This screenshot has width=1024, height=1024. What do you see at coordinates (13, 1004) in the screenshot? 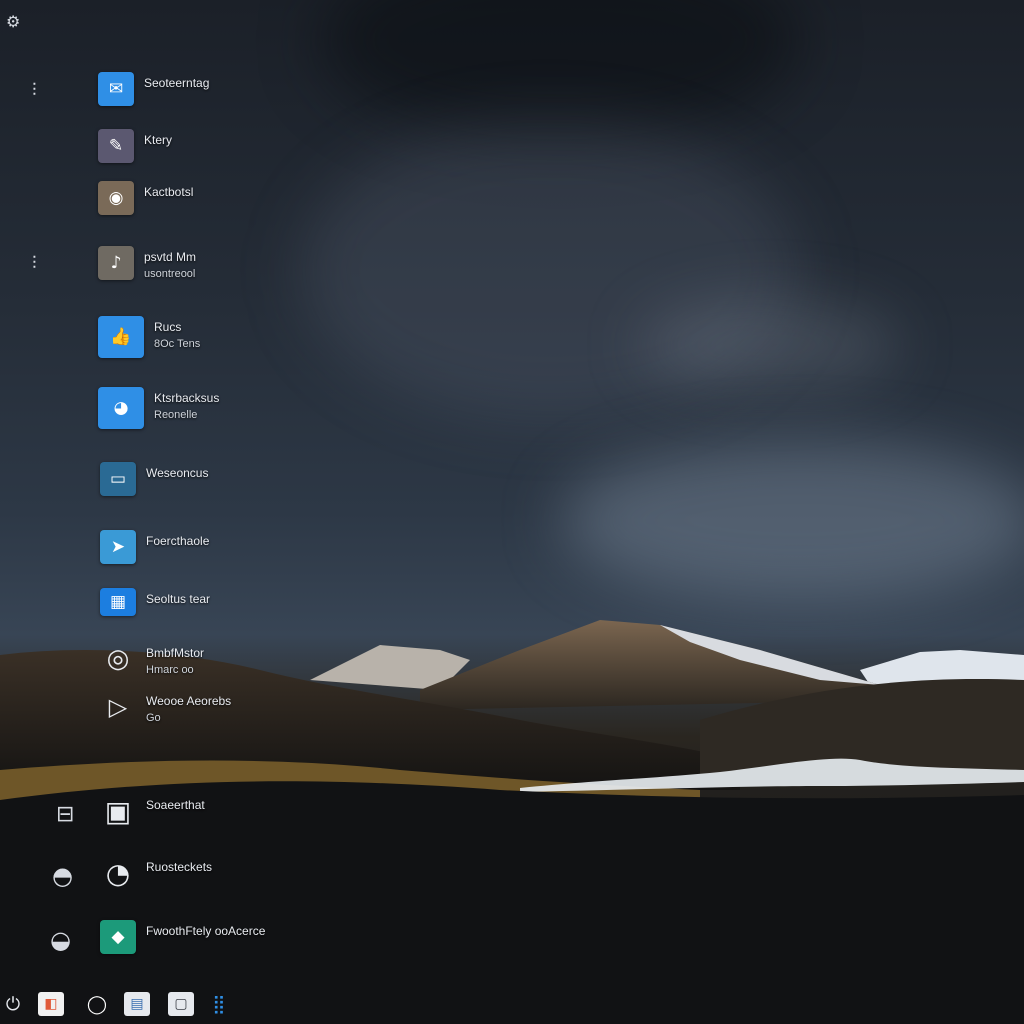
I see `power-icon: ⏻` at bounding box center [13, 1004].